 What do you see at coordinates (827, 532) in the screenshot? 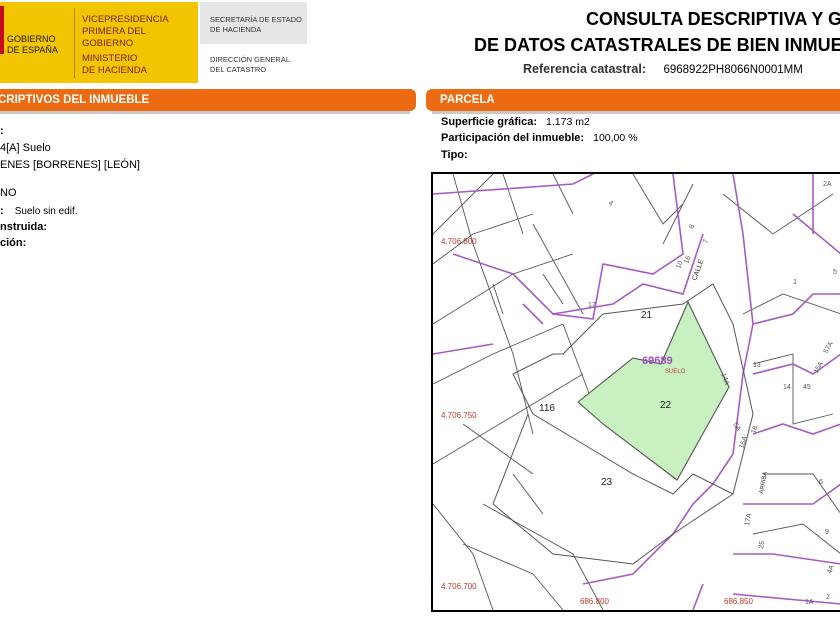
I see `neighbour-label-9: 9` at bounding box center [827, 532].